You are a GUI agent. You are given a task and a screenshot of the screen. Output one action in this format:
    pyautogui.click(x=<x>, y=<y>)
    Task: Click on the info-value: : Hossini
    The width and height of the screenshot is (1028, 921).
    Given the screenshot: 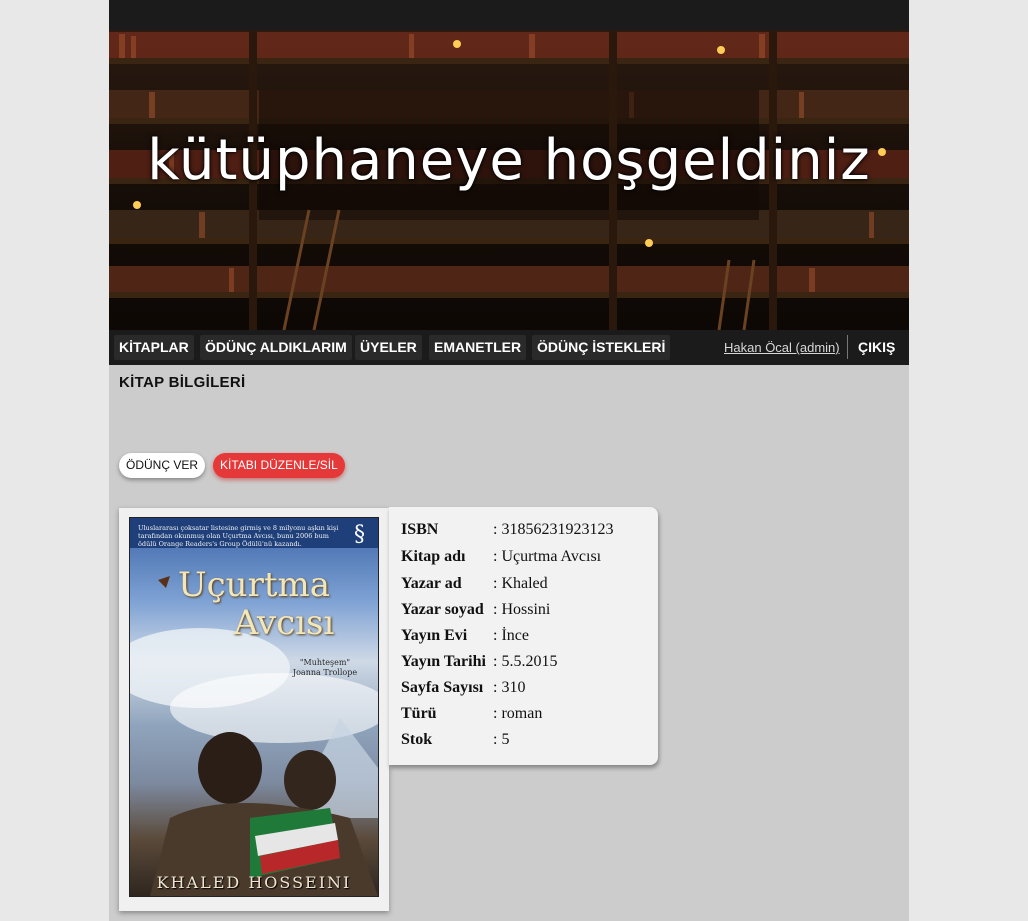 What is the action you would take?
    pyautogui.click(x=522, y=609)
    